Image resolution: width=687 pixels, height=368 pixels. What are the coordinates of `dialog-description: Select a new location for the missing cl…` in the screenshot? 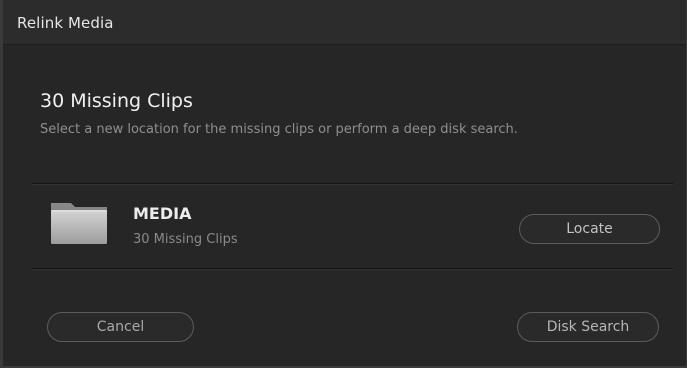 It's located at (279, 129).